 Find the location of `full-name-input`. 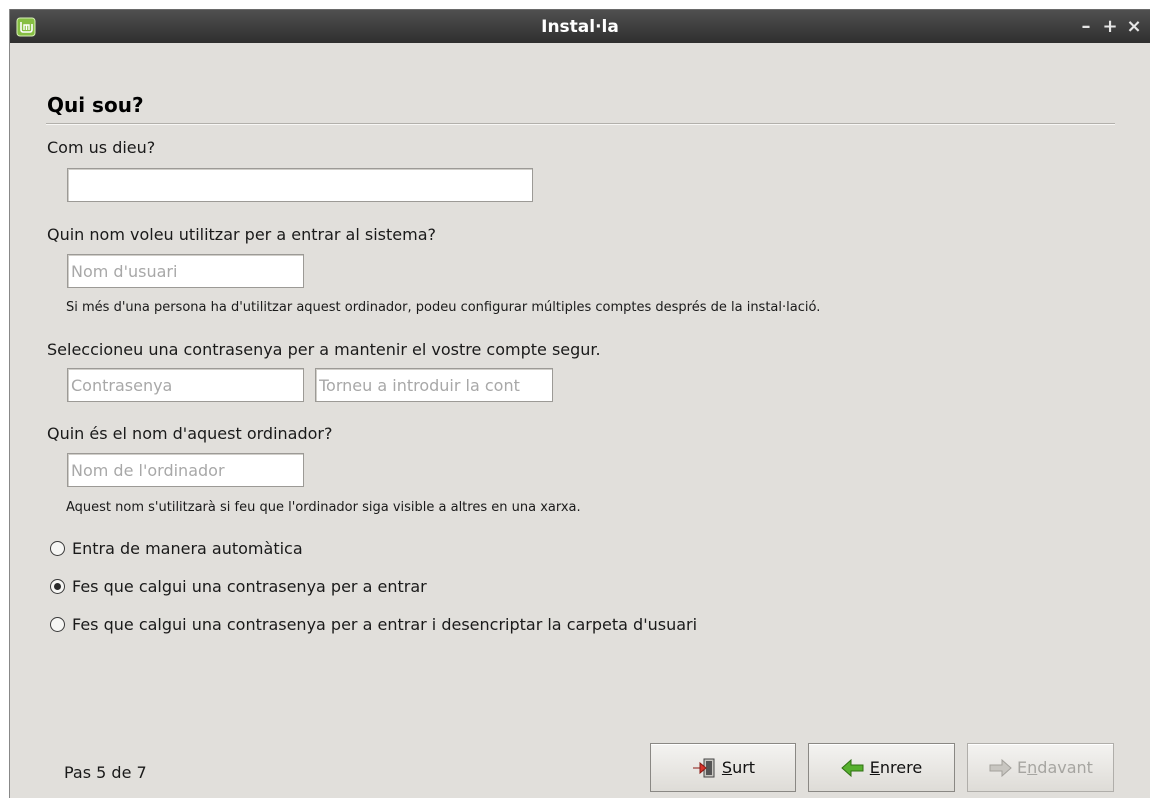

full-name-input is located at coordinates (300, 185).